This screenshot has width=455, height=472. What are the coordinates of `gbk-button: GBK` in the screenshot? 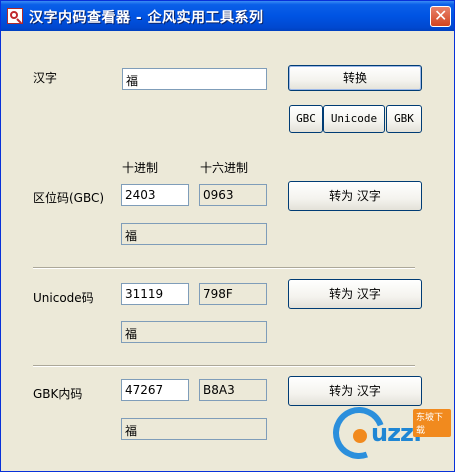 It's located at (404, 119).